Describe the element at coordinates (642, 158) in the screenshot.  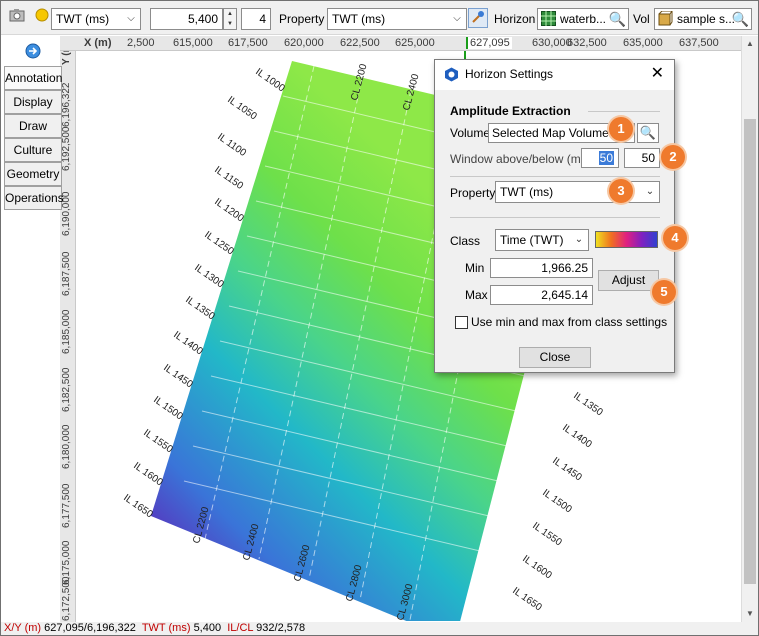
I see `window-below-field: 50` at that location.